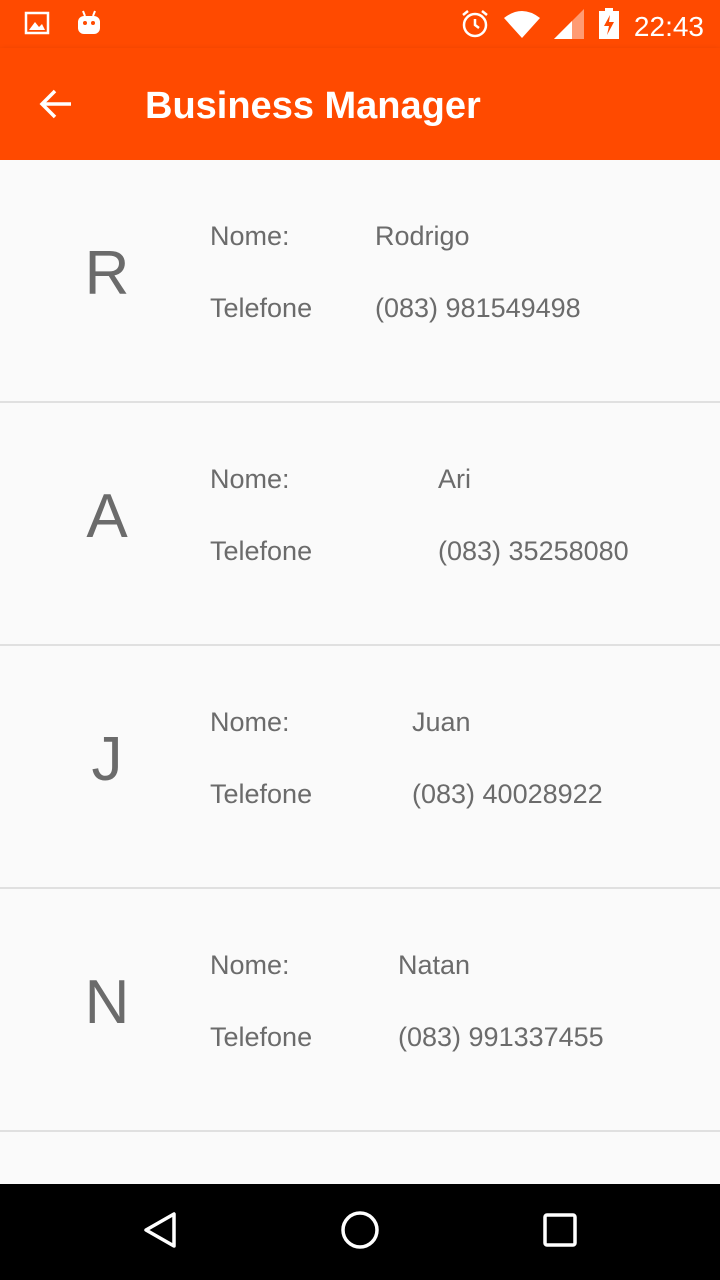  I want to click on image-notification-icon, so click(37, 26).